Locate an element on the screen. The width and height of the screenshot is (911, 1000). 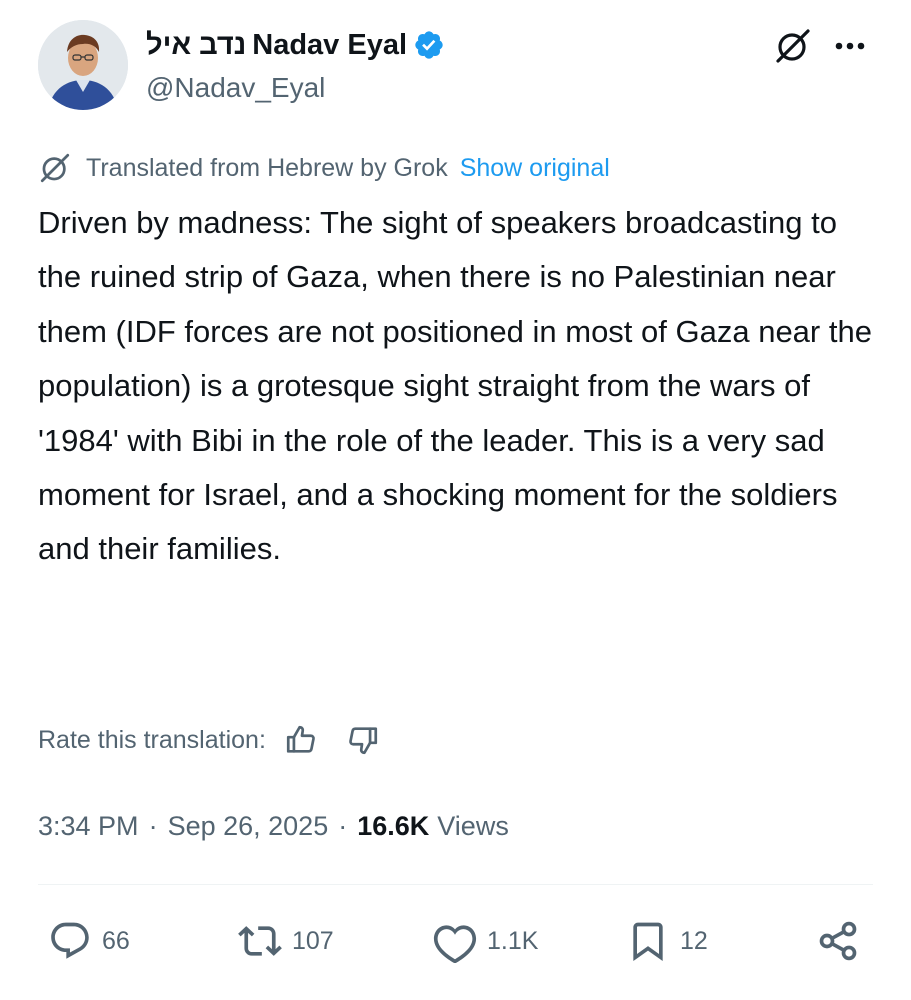
tweet-date: Sep 26, 2025 is located at coordinates (248, 826).